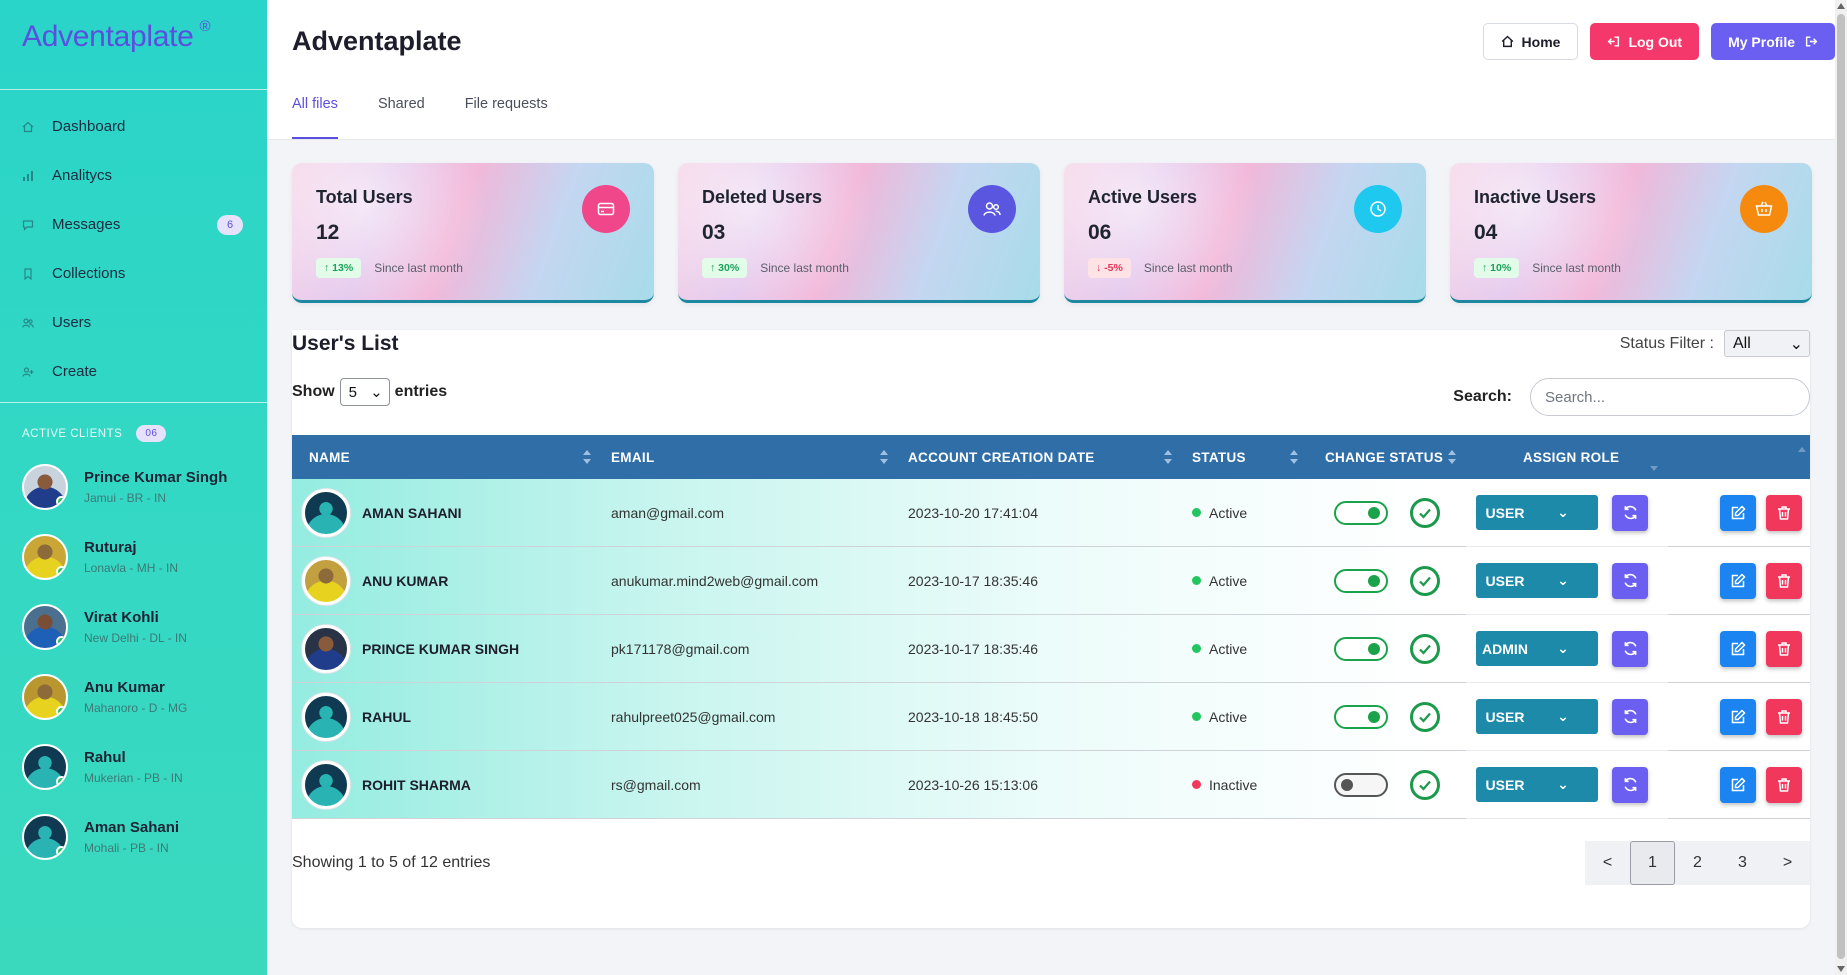 The height and width of the screenshot is (975, 1847). Describe the element at coordinates (1631, 233) in the screenshot. I see `stat-card-inactive-users: Inactive Users 04 ↑ 10% Since last month` at that location.